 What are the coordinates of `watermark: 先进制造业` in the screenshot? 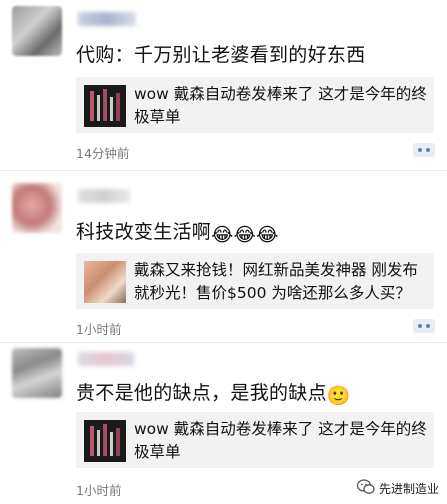 It's located at (397, 488).